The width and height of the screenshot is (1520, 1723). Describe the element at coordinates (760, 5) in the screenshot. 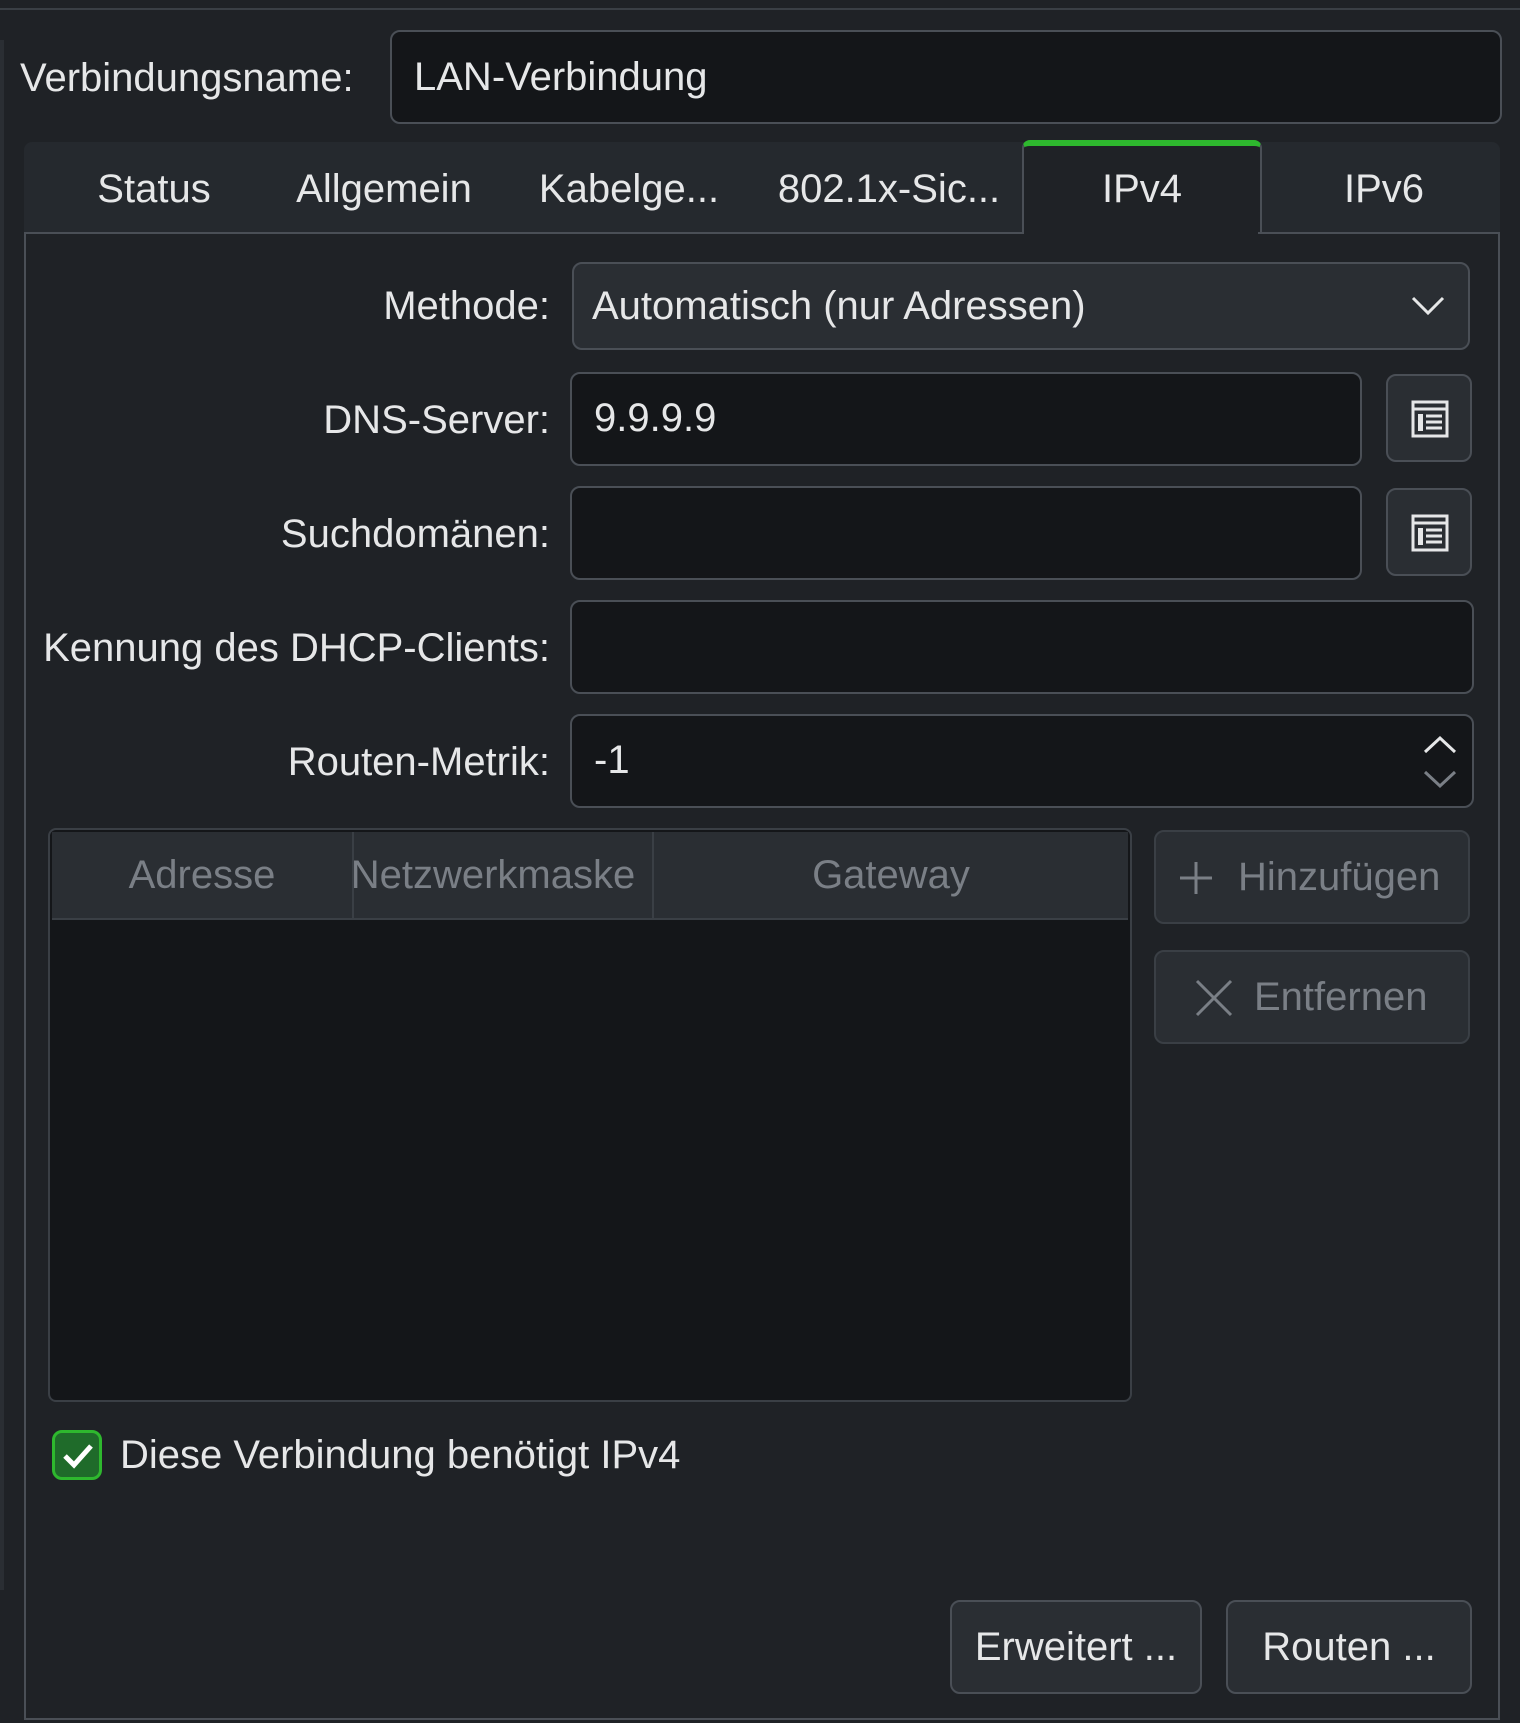

I see `window-top-edge` at that location.